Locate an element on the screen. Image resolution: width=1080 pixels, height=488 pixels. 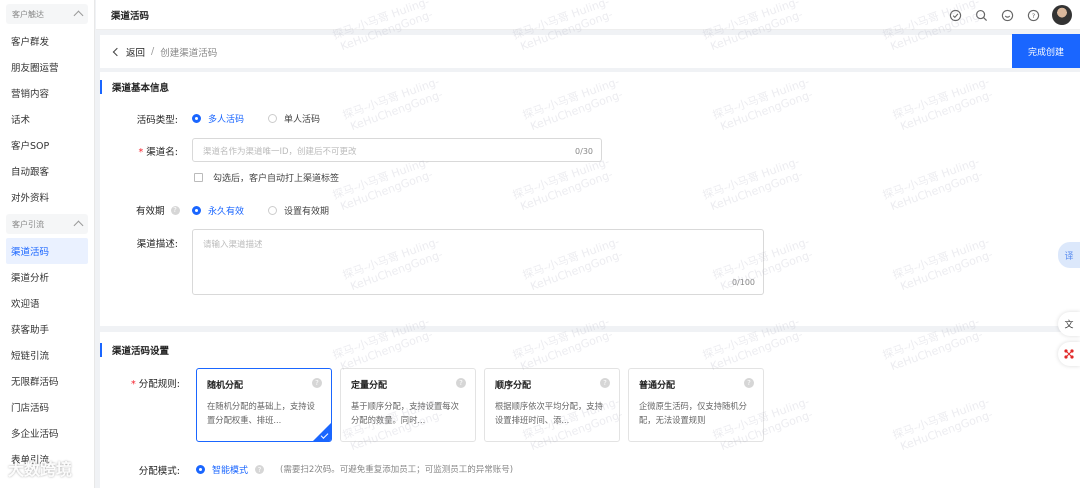
radio-label: 设置有效期 is located at coordinates (307, 212).